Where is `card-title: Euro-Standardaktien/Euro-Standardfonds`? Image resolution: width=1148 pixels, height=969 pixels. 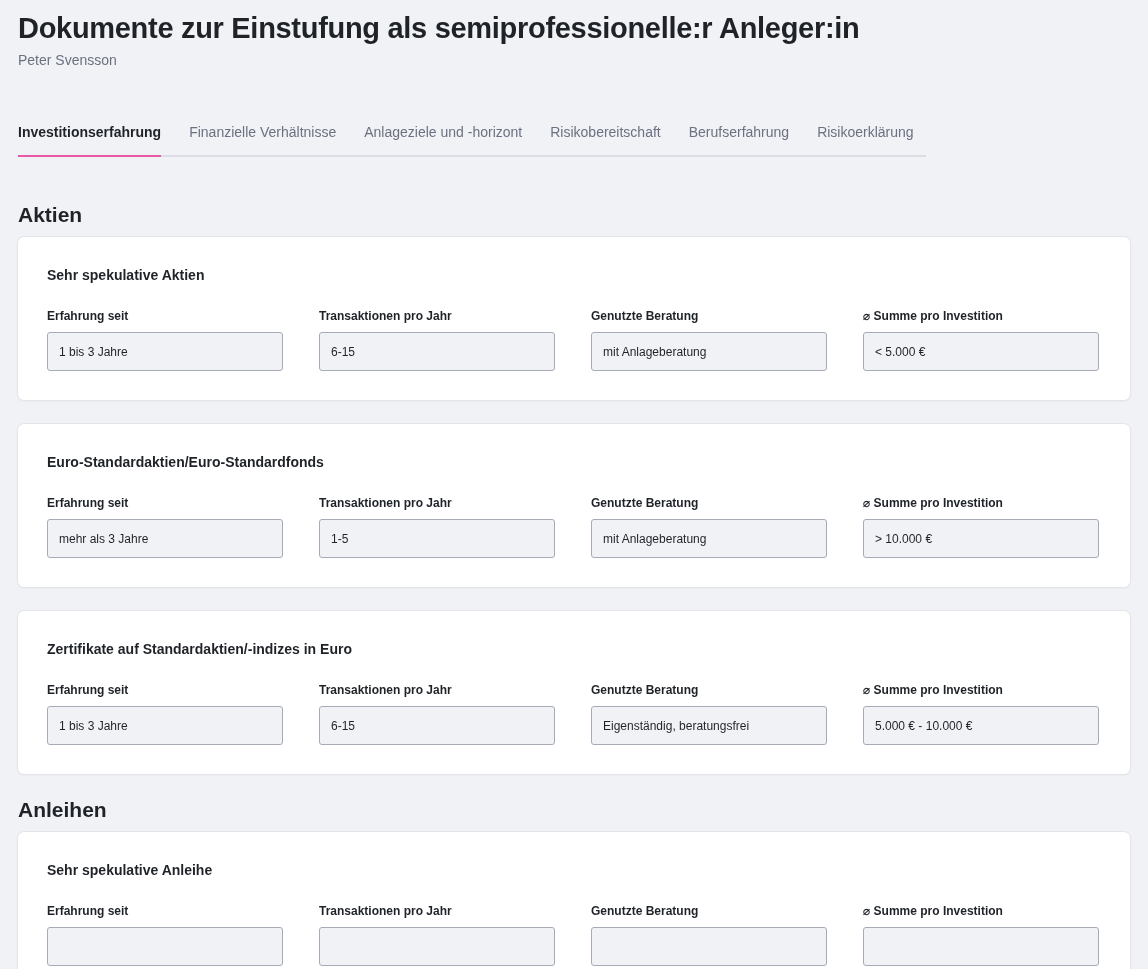
card-title: Euro-Standardaktien/Euro-Standardfonds is located at coordinates (186, 462).